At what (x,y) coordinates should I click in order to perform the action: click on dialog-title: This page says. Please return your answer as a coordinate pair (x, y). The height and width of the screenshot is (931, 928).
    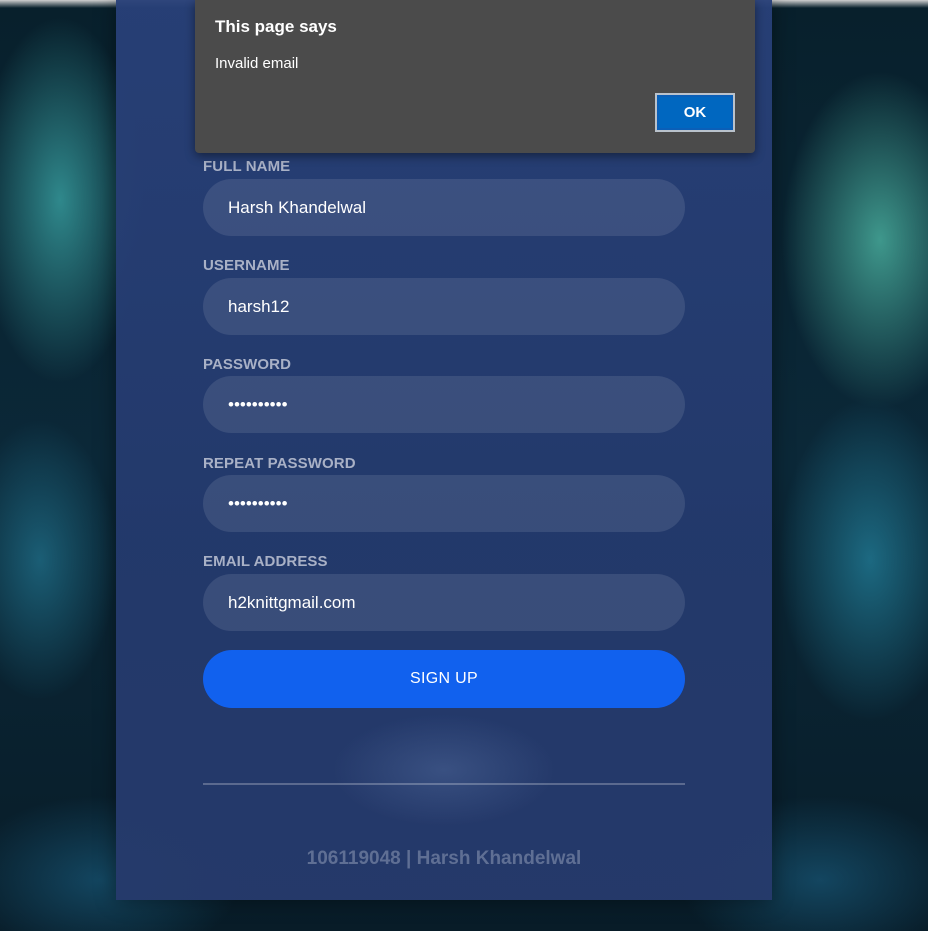
    Looking at the image, I should click on (276, 26).